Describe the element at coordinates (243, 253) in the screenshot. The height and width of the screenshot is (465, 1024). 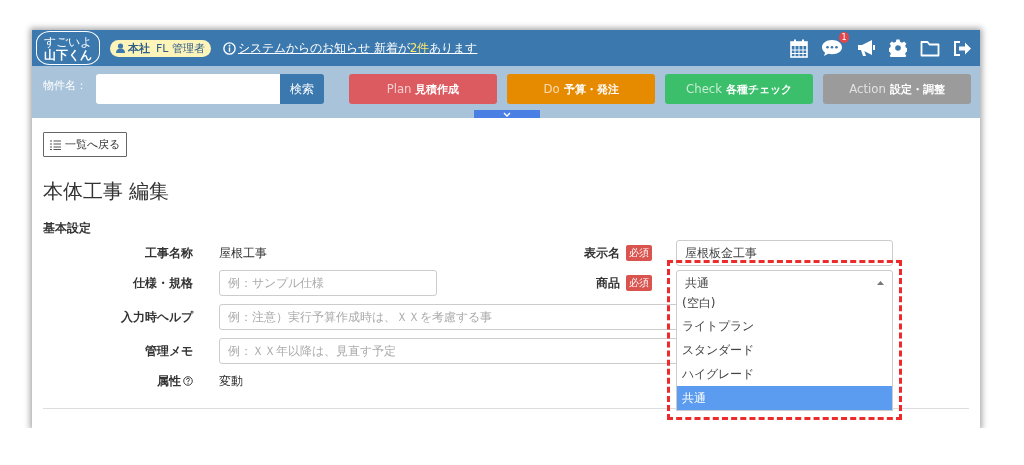
I see `field-value: 屋根工事` at that location.